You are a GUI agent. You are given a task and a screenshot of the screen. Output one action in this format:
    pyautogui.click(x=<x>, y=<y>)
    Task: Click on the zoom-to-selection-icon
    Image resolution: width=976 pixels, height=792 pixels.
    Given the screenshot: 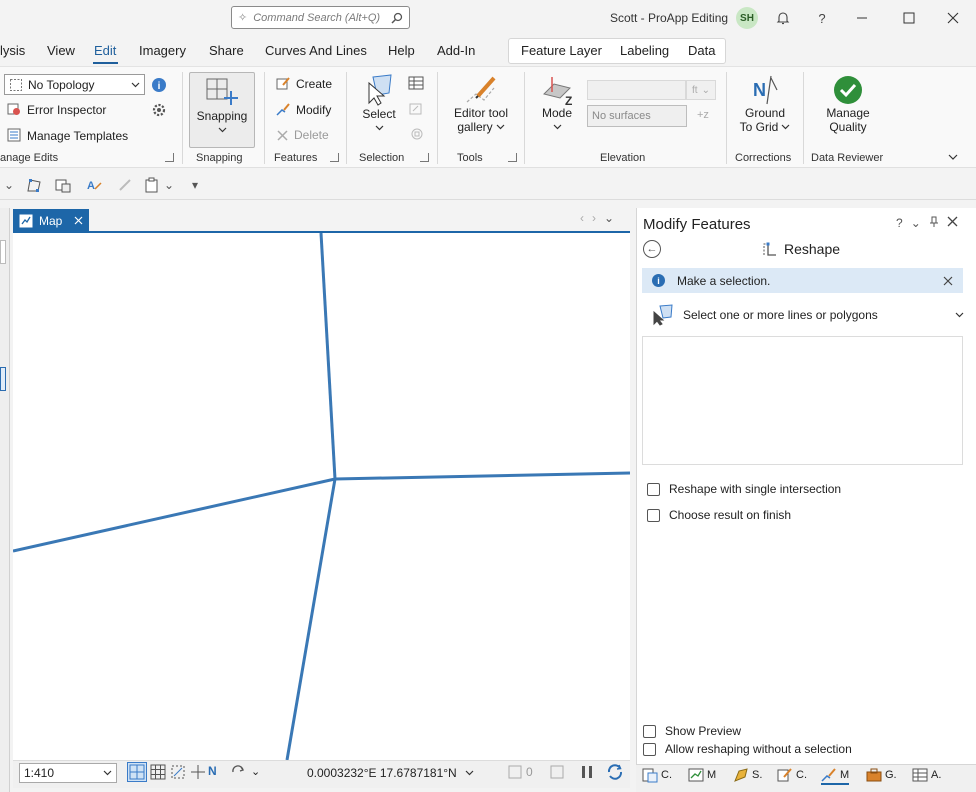 What is the action you would take?
    pyautogui.click(x=416, y=135)
    